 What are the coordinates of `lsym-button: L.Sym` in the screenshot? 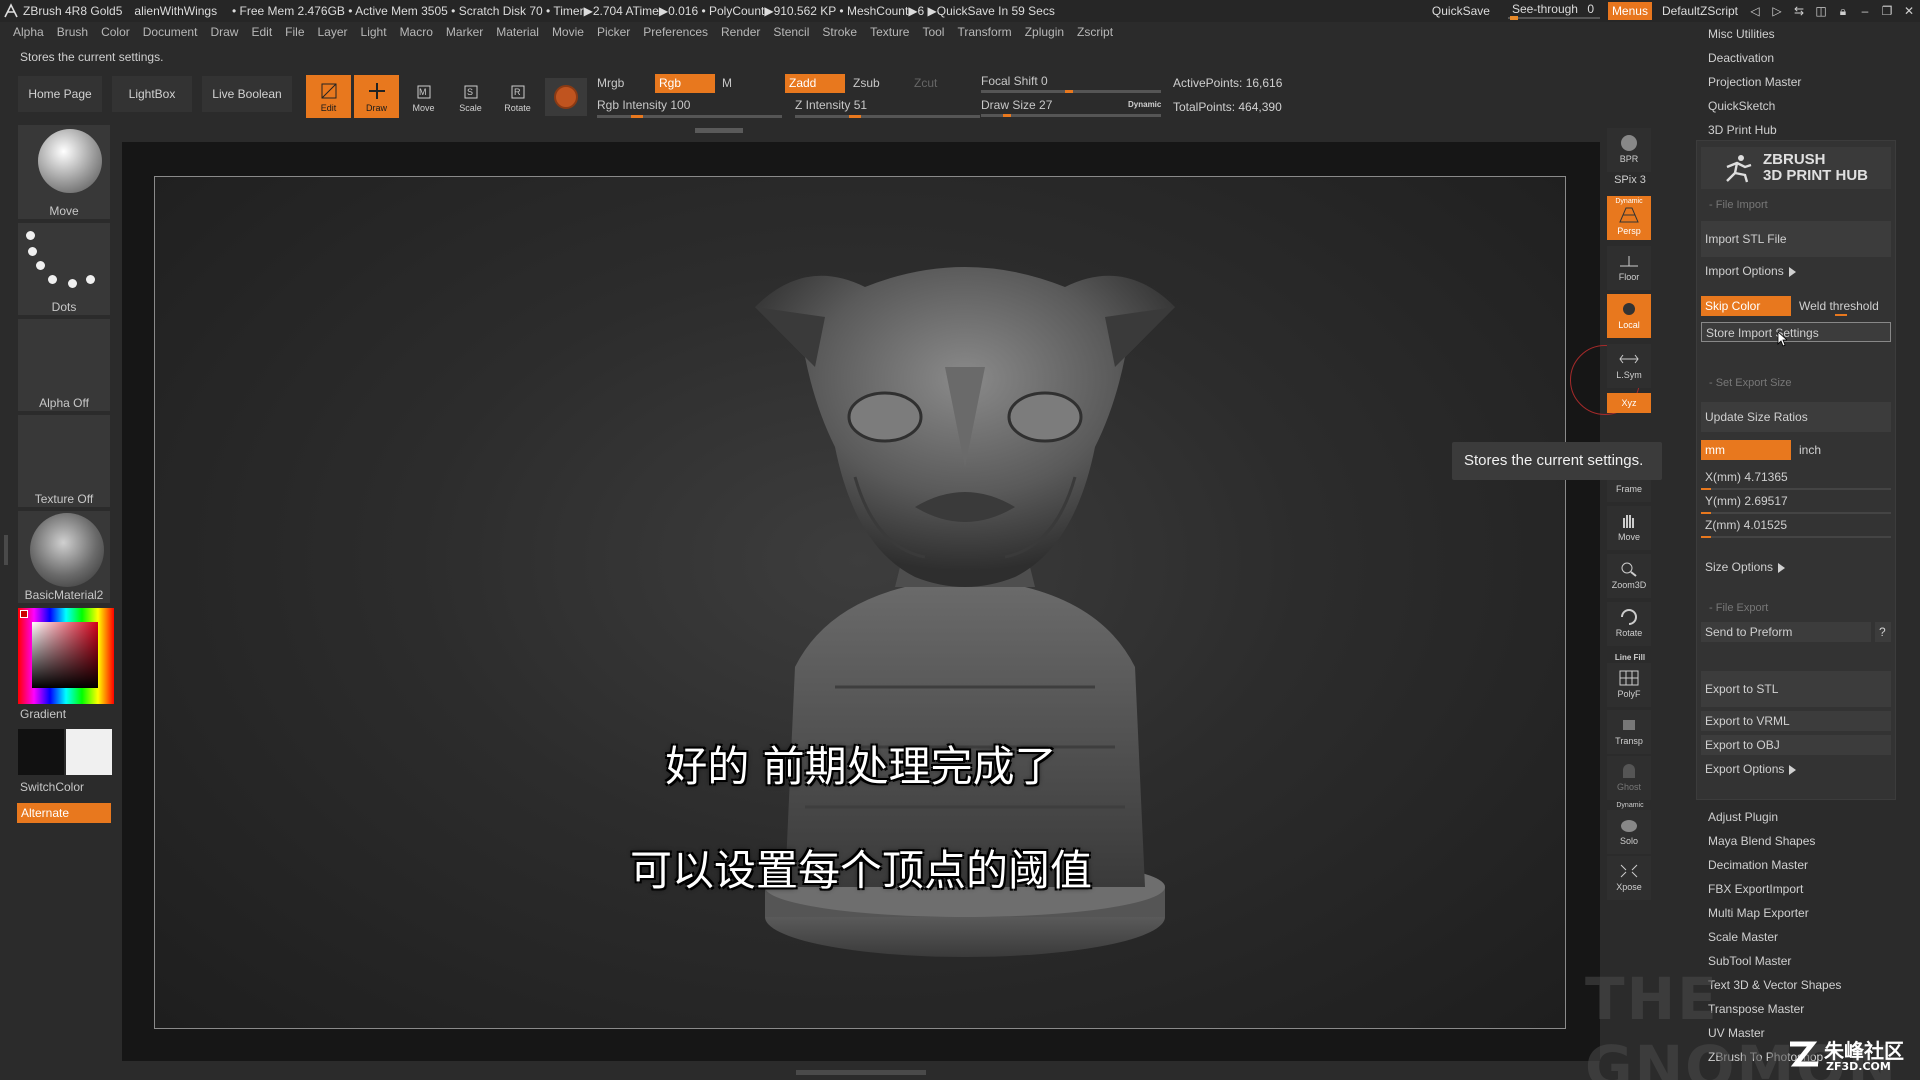 It's located at (1629, 366).